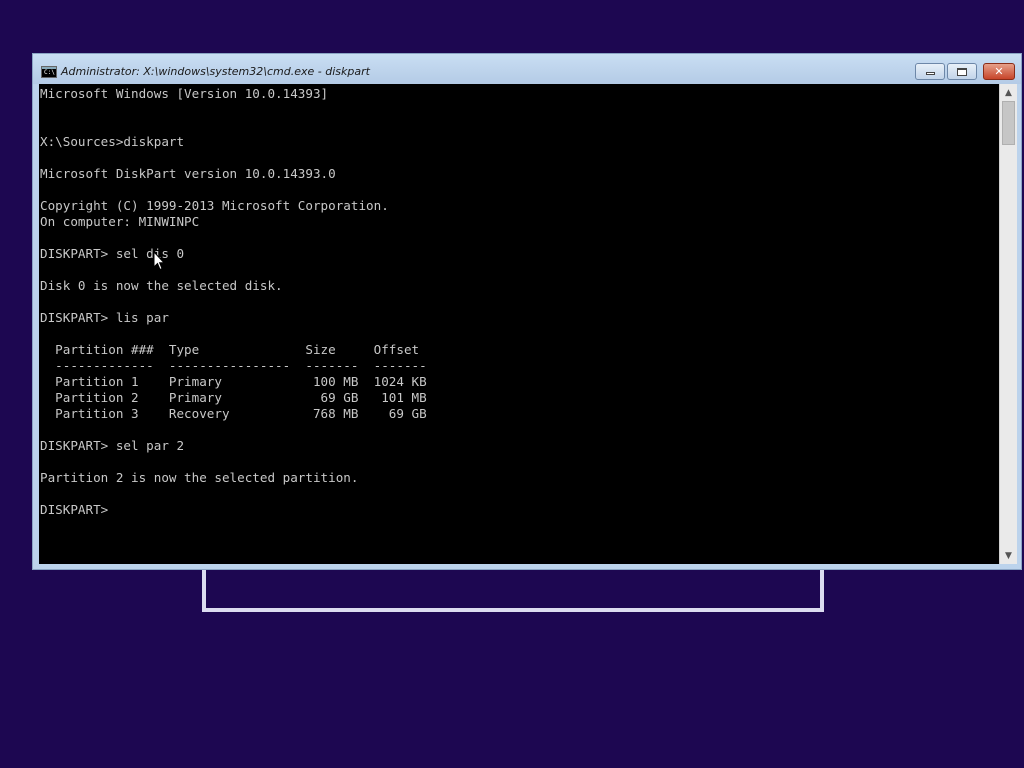 The width and height of the screenshot is (1024, 768). What do you see at coordinates (112, 445) in the screenshot?
I see `console-line: DISKPART> sel par 2` at bounding box center [112, 445].